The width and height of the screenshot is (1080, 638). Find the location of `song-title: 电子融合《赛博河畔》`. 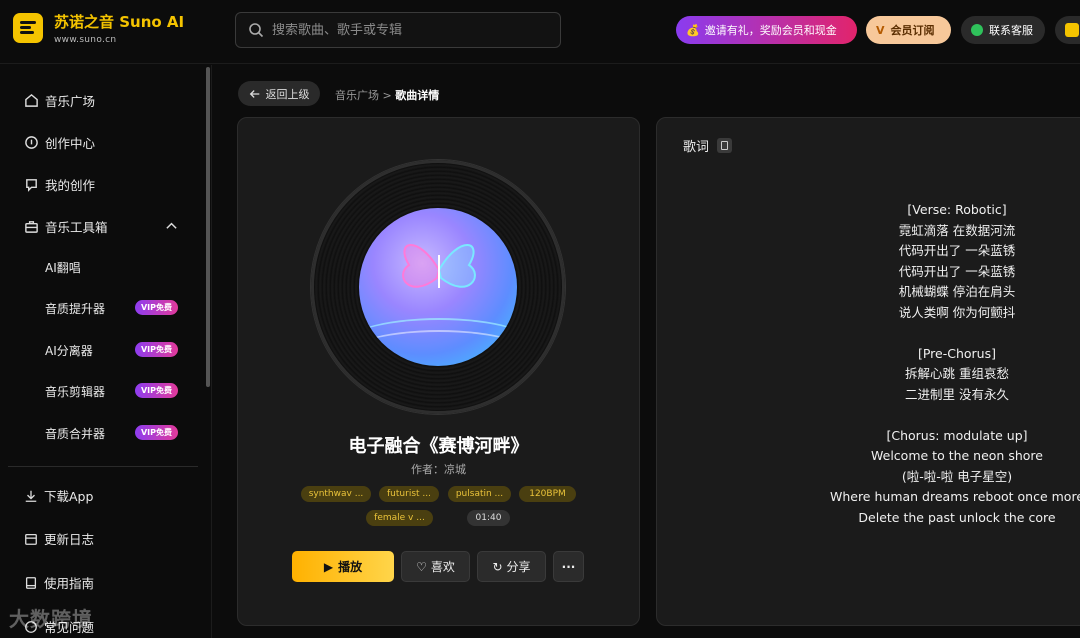

song-title: 电子融合《赛博河畔》 is located at coordinates (438, 446).